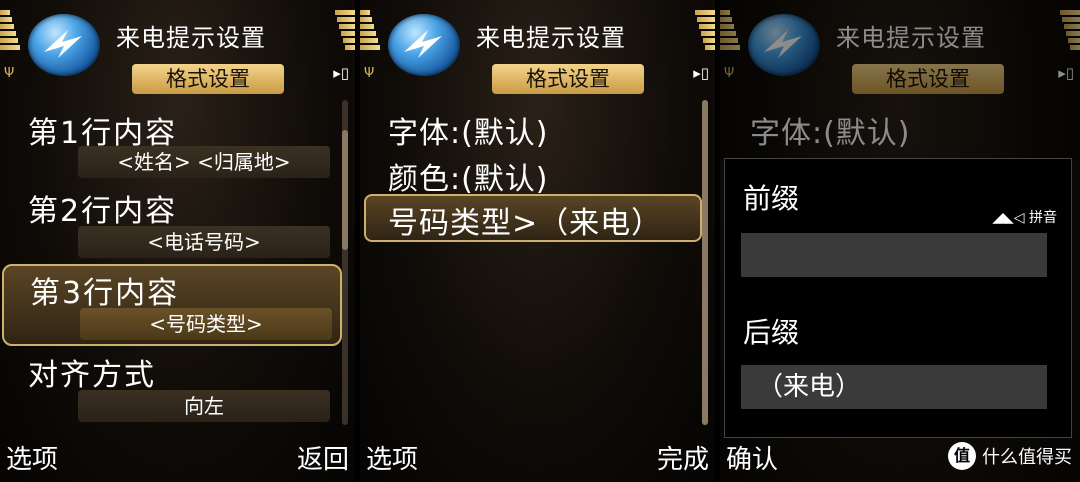 The height and width of the screenshot is (482, 1080). What do you see at coordinates (771, 198) in the screenshot?
I see `prefix-label: 前缀` at bounding box center [771, 198].